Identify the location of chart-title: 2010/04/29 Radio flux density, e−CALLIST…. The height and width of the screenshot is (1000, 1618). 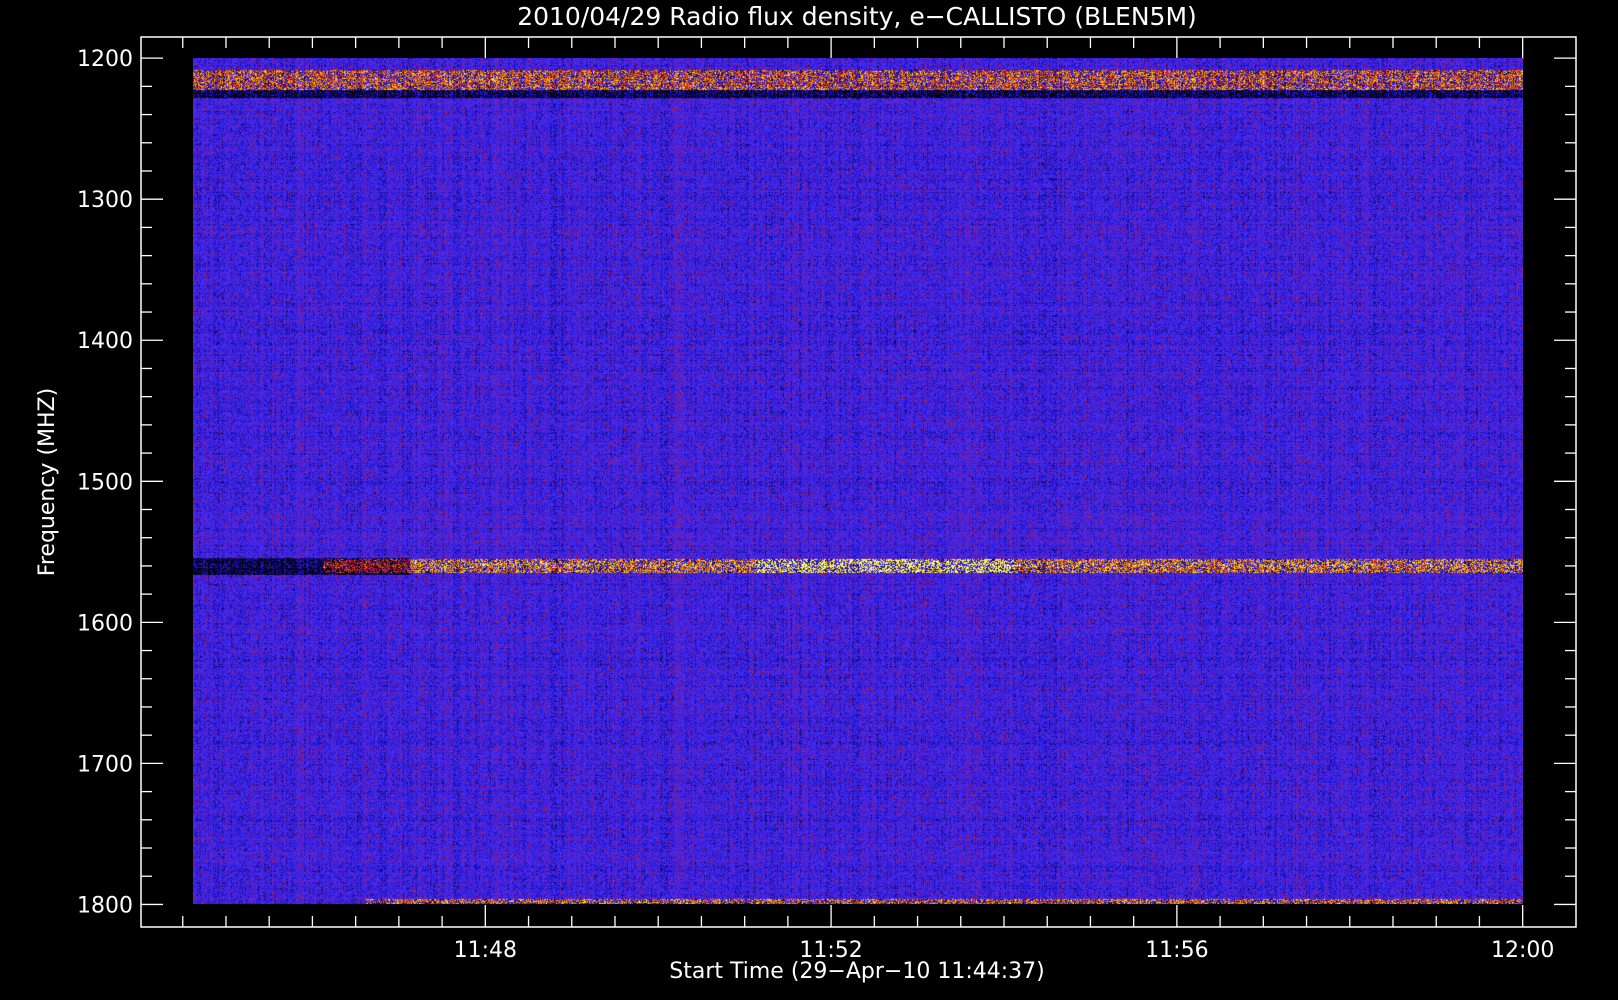
(857, 16).